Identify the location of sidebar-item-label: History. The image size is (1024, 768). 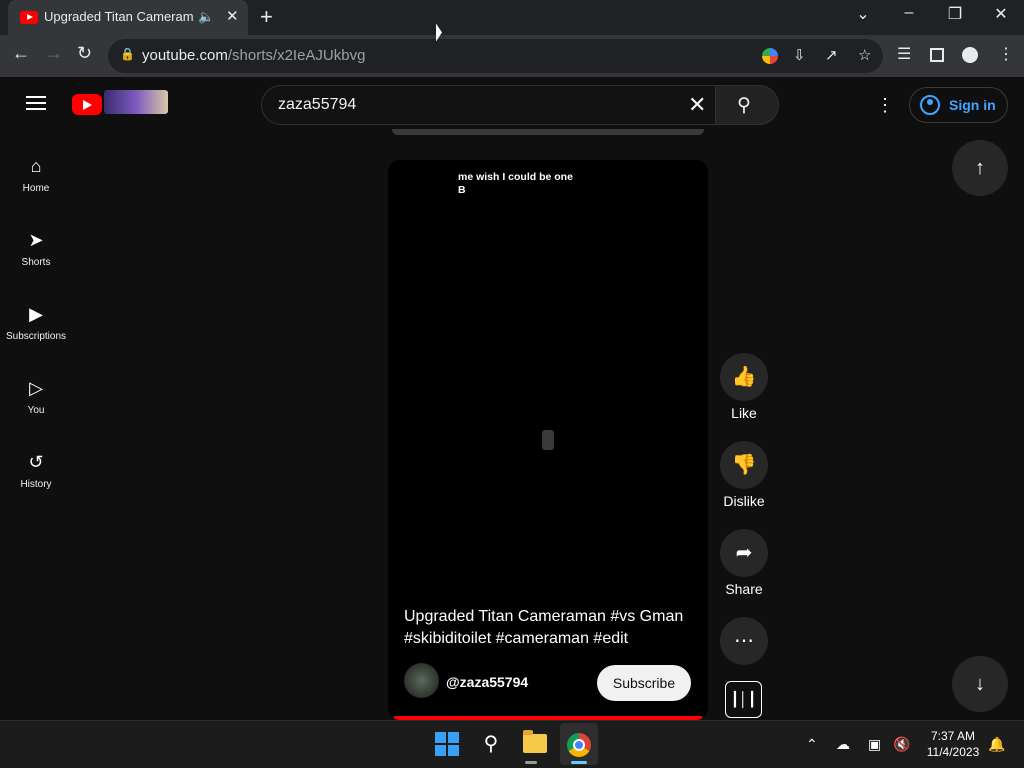
(36, 484).